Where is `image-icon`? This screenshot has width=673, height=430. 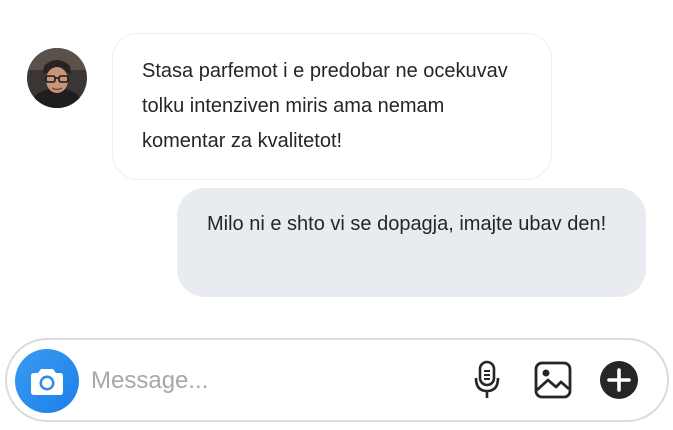
image-icon is located at coordinates (553, 380).